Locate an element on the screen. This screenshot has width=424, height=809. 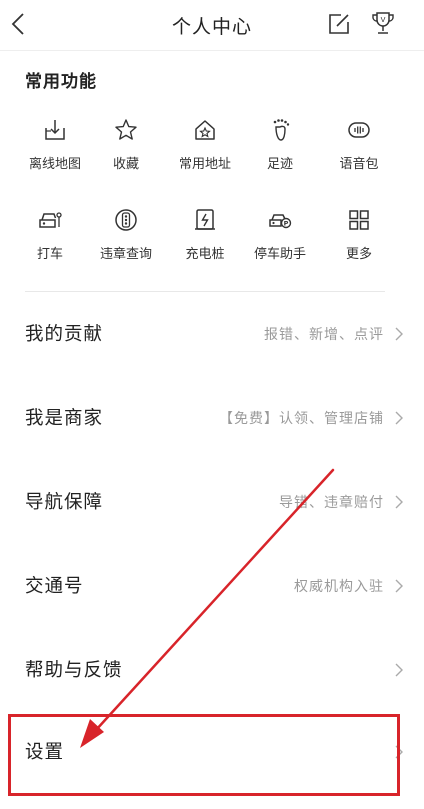
voice-pack-item: 语音包 is located at coordinates (359, 148).